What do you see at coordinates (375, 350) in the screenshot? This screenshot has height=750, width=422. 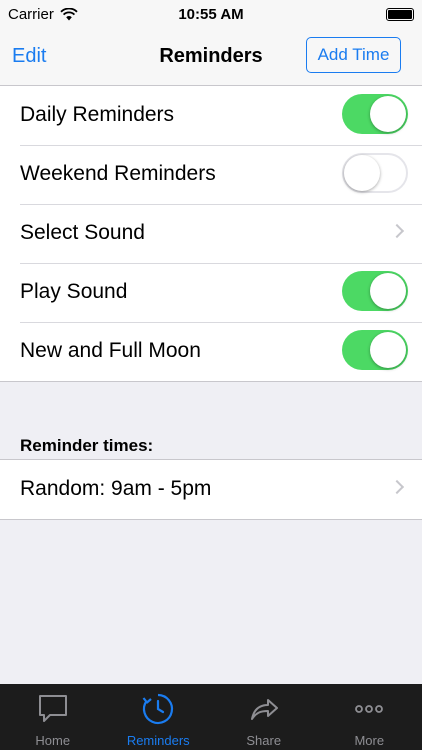 I see `new-full-moon-toggle` at bounding box center [375, 350].